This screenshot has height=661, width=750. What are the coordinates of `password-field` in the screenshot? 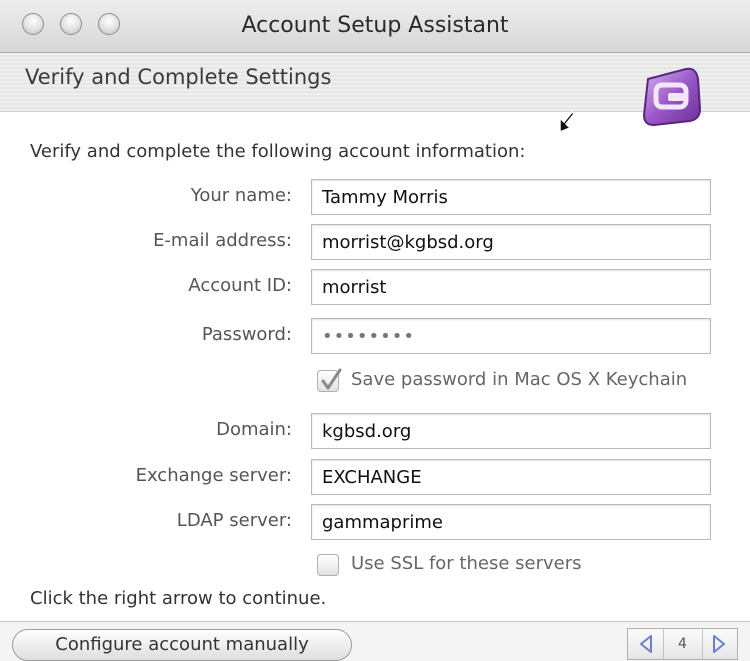 It's located at (511, 336).